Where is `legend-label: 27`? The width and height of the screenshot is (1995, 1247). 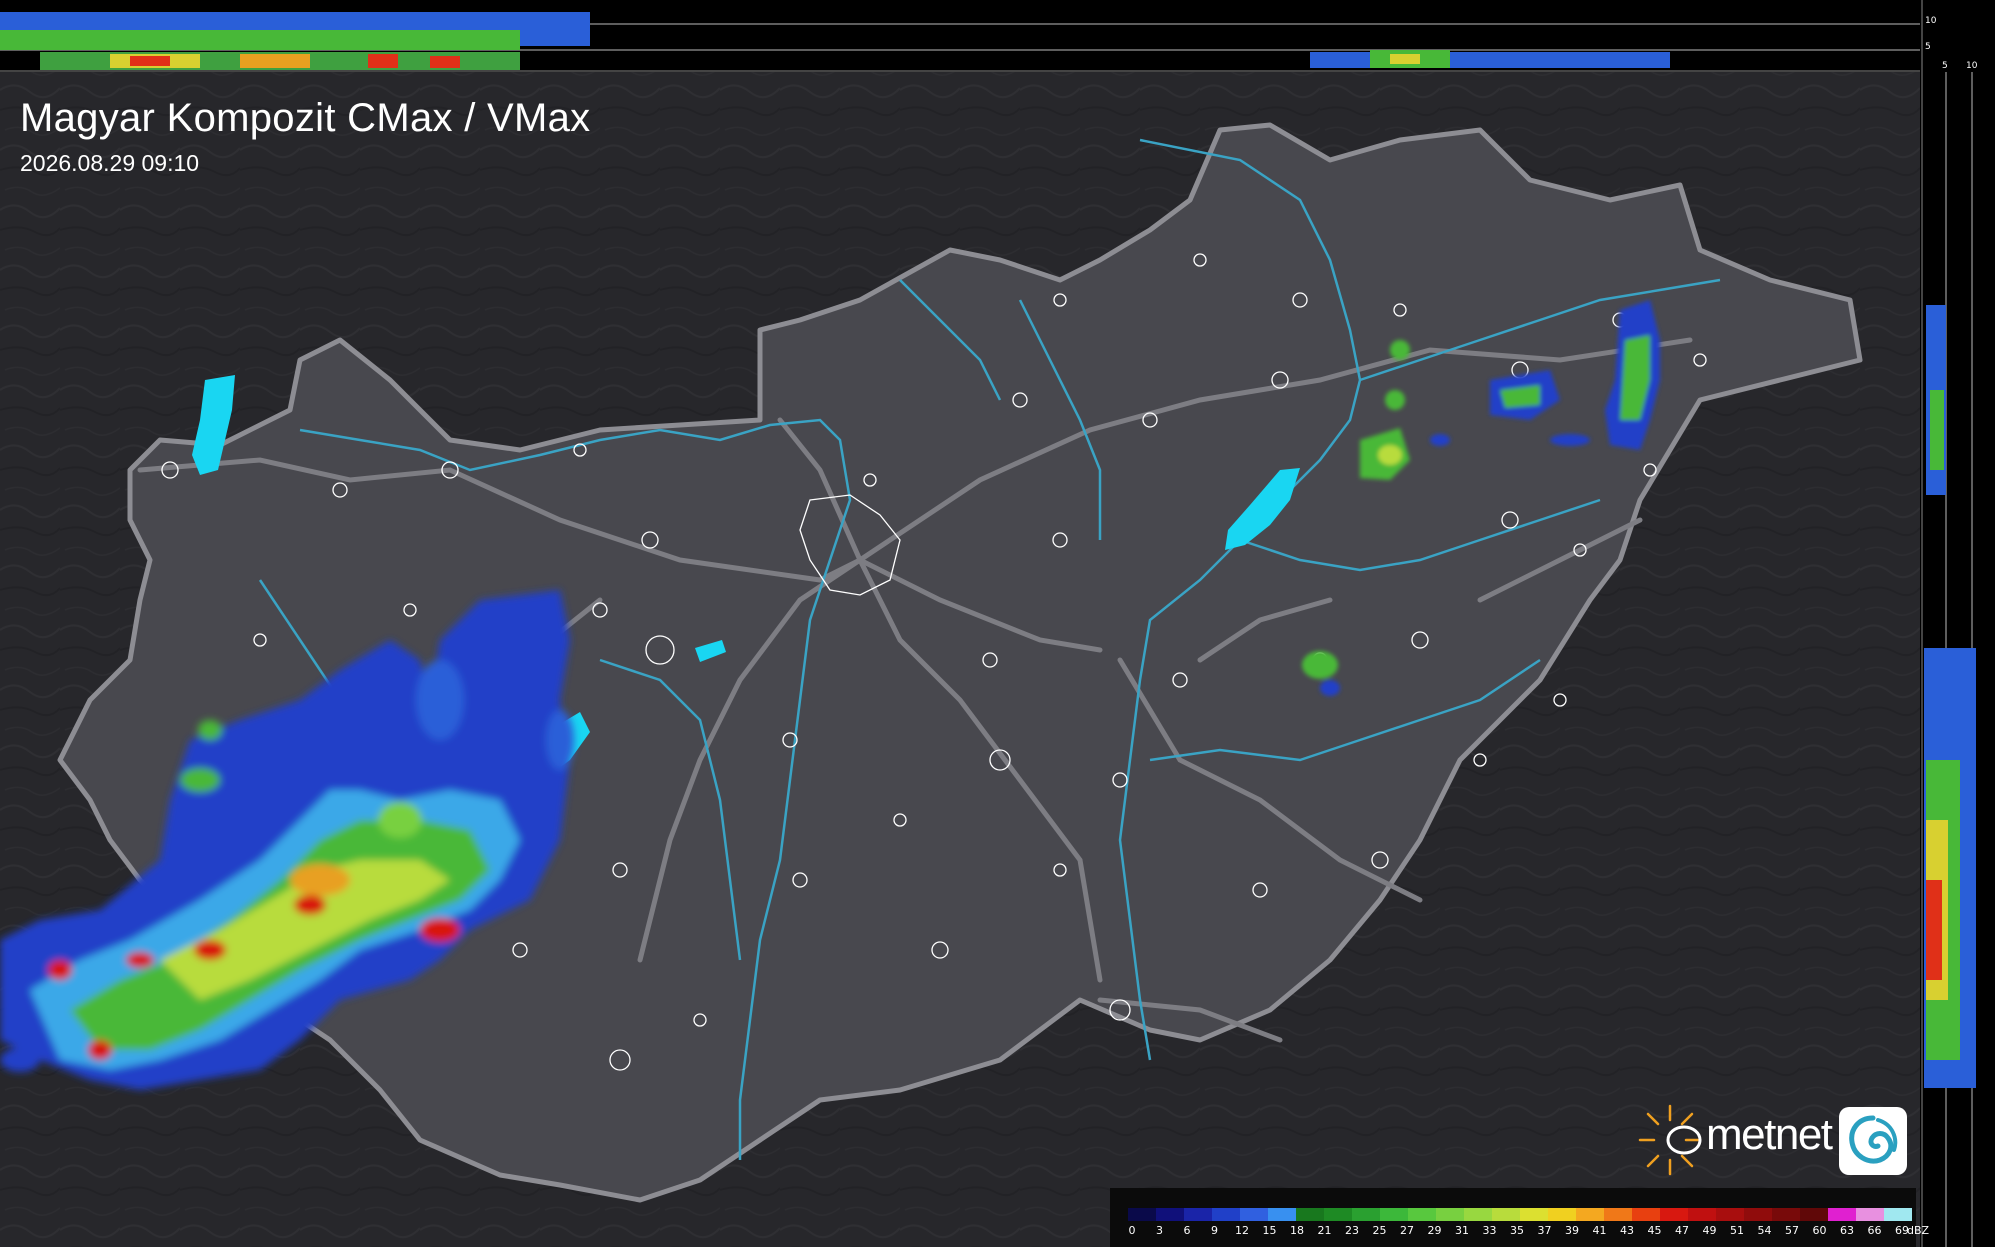 legend-label: 27 is located at coordinates (1407, 1230).